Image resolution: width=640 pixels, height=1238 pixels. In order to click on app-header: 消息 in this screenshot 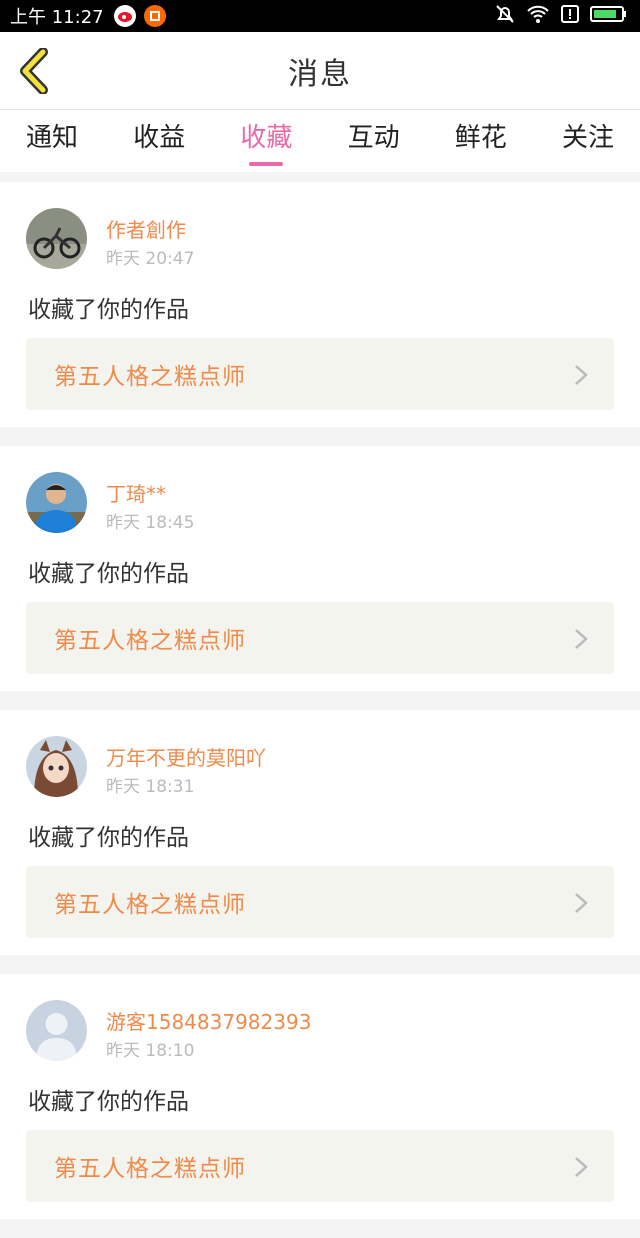, I will do `click(320, 71)`.